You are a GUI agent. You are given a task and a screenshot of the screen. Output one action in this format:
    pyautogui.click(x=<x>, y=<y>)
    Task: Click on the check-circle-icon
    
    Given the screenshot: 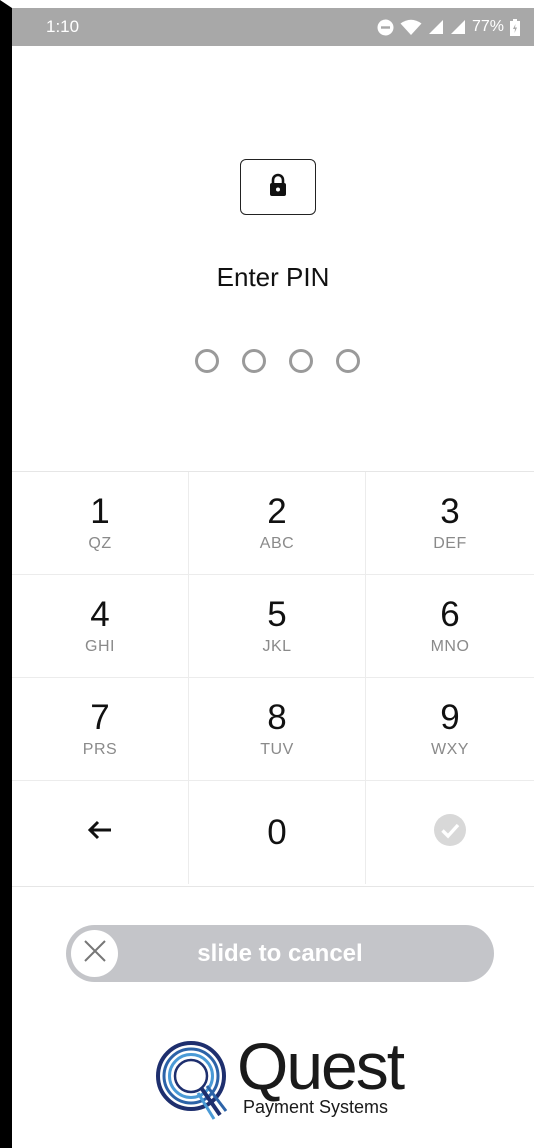 What is the action you would take?
    pyautogui.click(x=450, y=832)
    